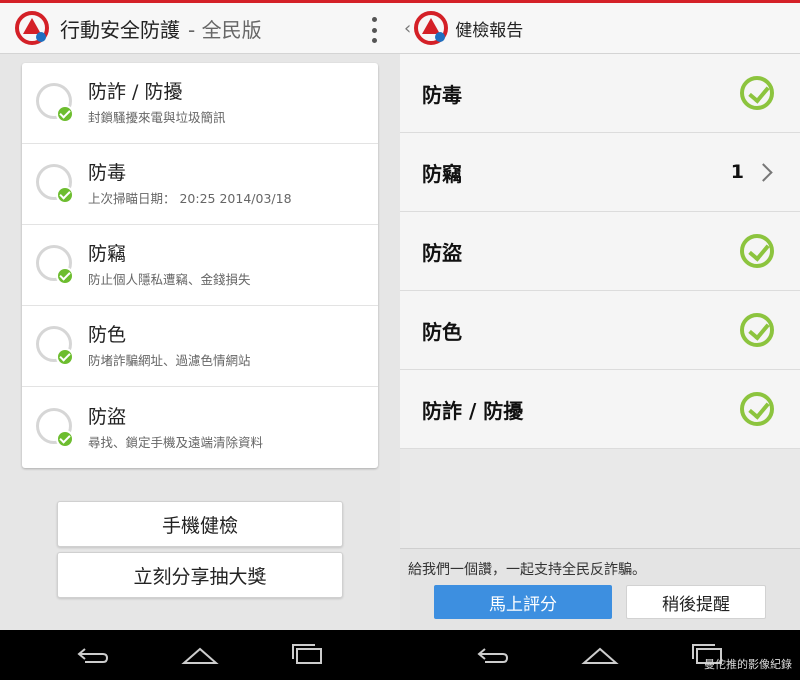  I want to click on report-row-webfilter: 防色, so click(600, 330).